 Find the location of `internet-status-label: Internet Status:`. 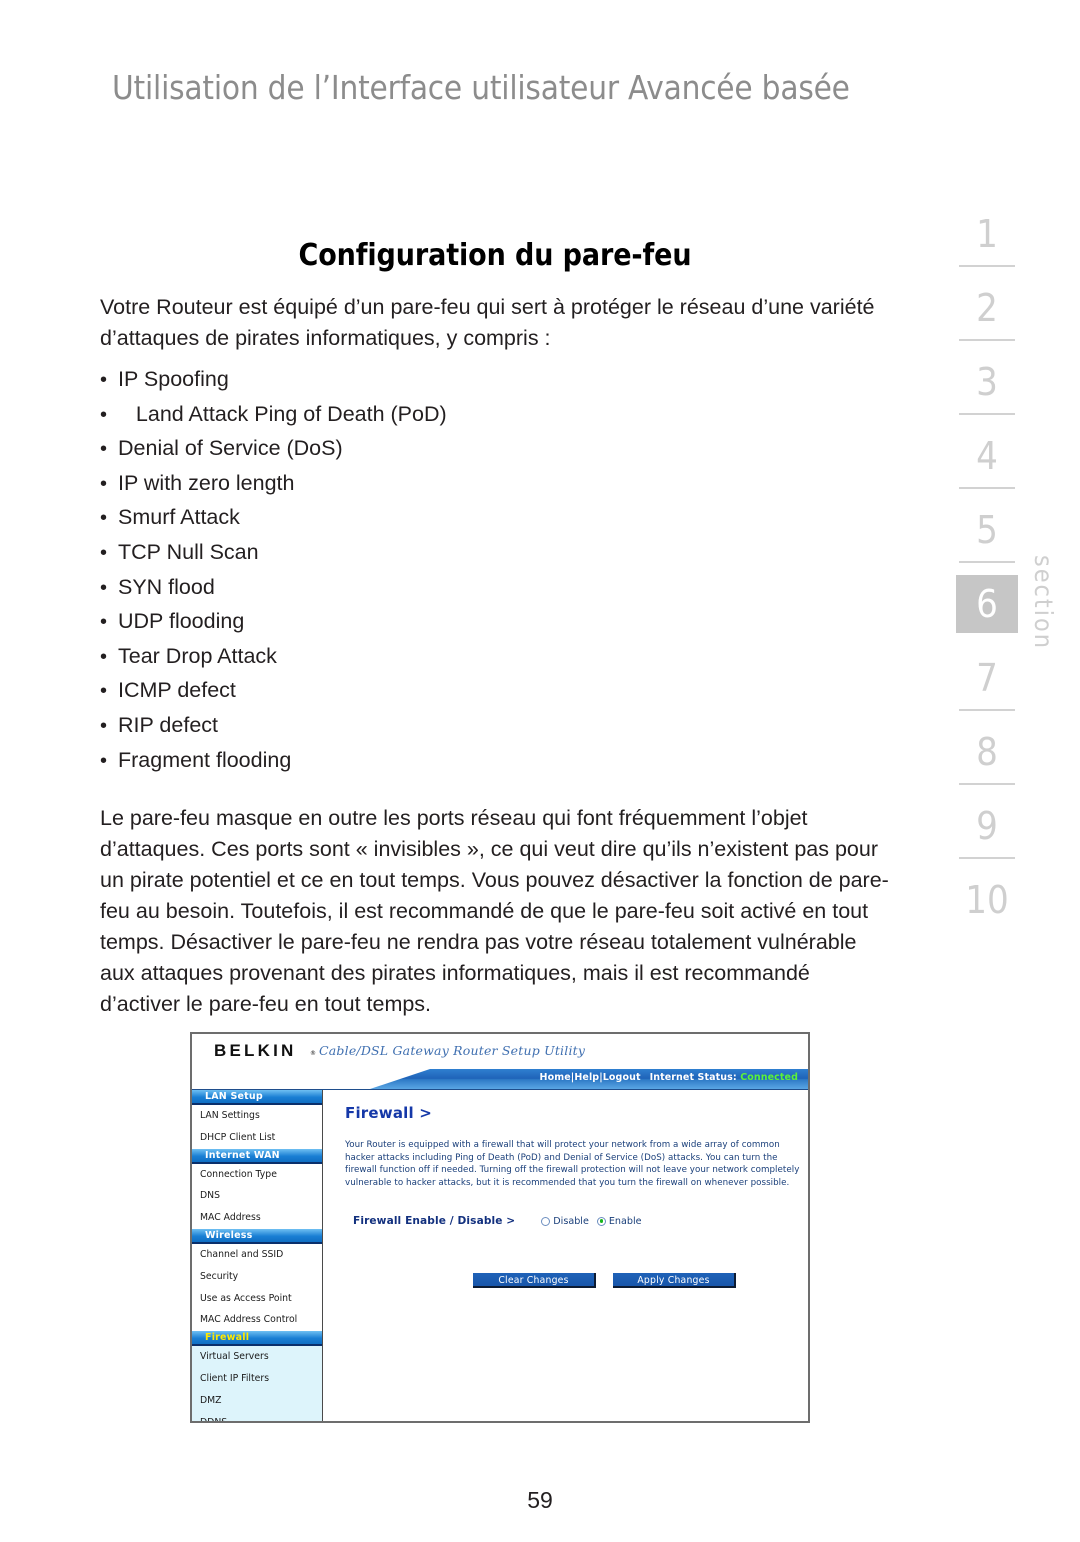

internet-status-label: Internet Status: is located at coordinates (693, 1077).